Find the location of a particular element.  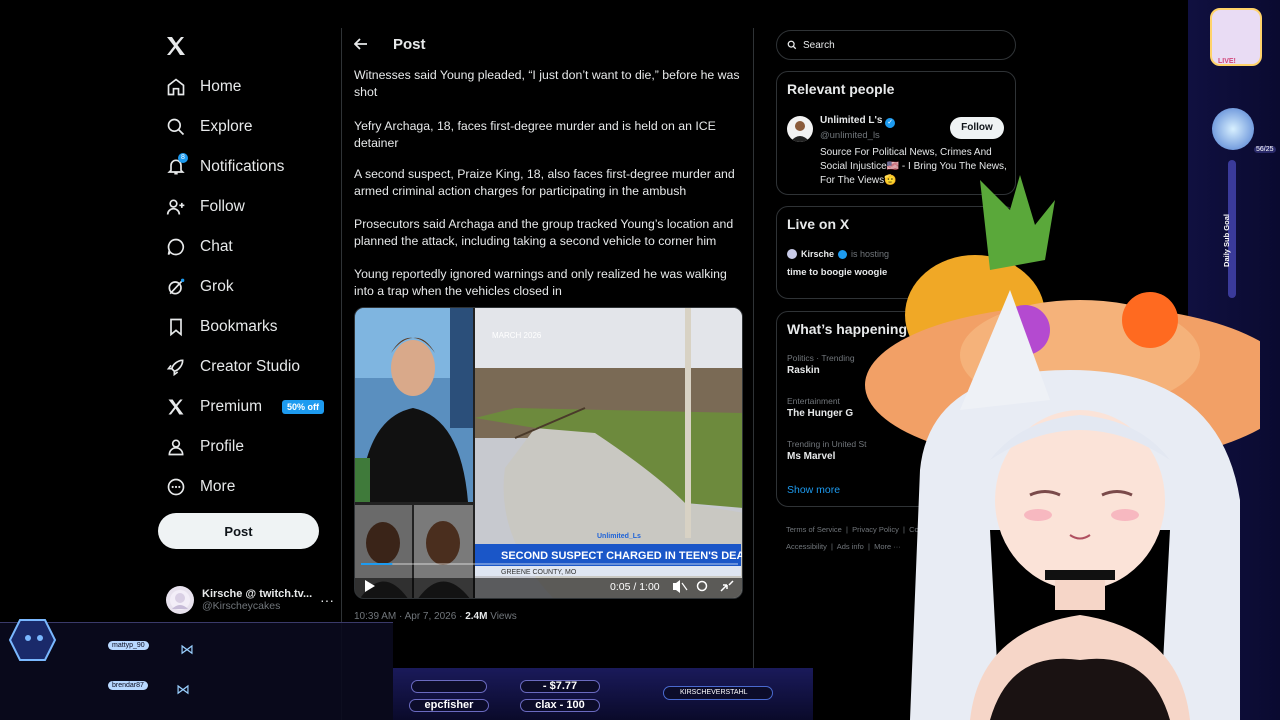

trend-context: Entertainment is located at coordinates (813, 401).